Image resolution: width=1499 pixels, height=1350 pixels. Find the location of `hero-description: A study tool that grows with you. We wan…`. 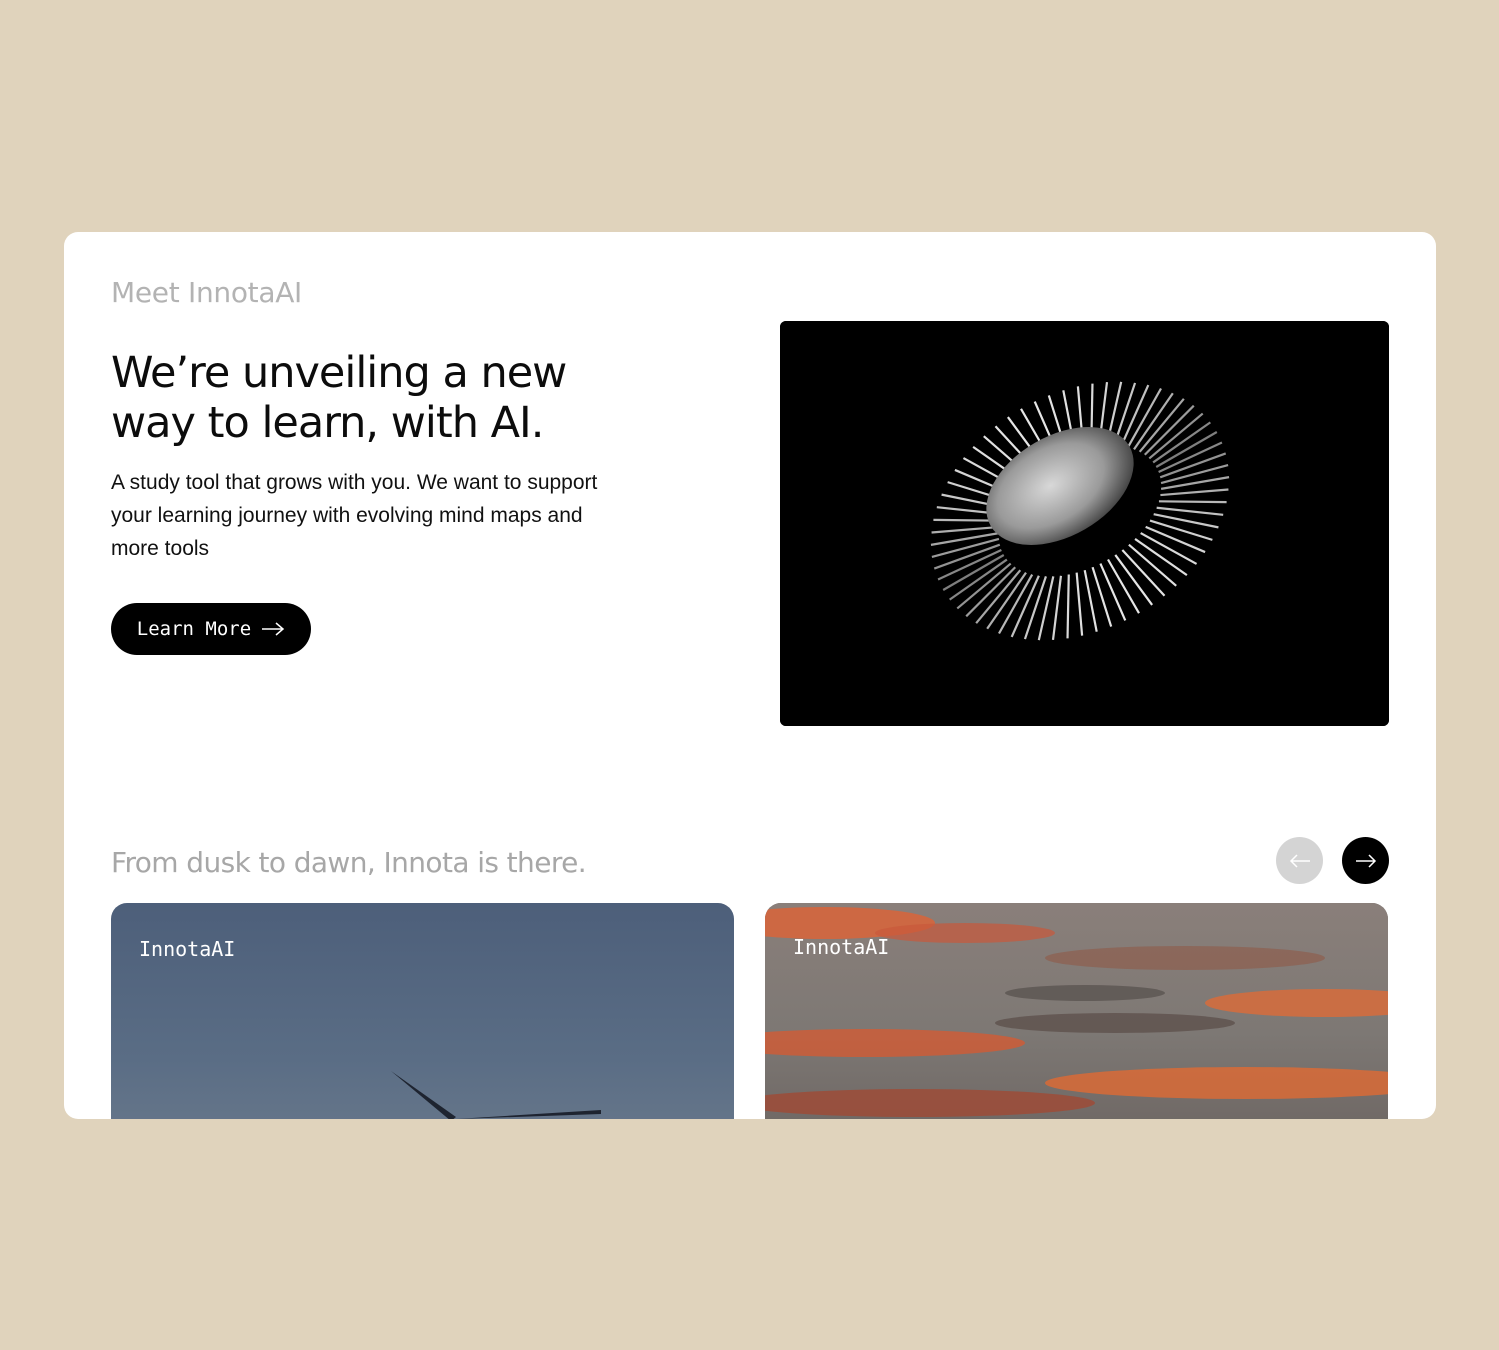

hero-description: A study tool that grows with you. We wan… is located at coordinates (354, 515).